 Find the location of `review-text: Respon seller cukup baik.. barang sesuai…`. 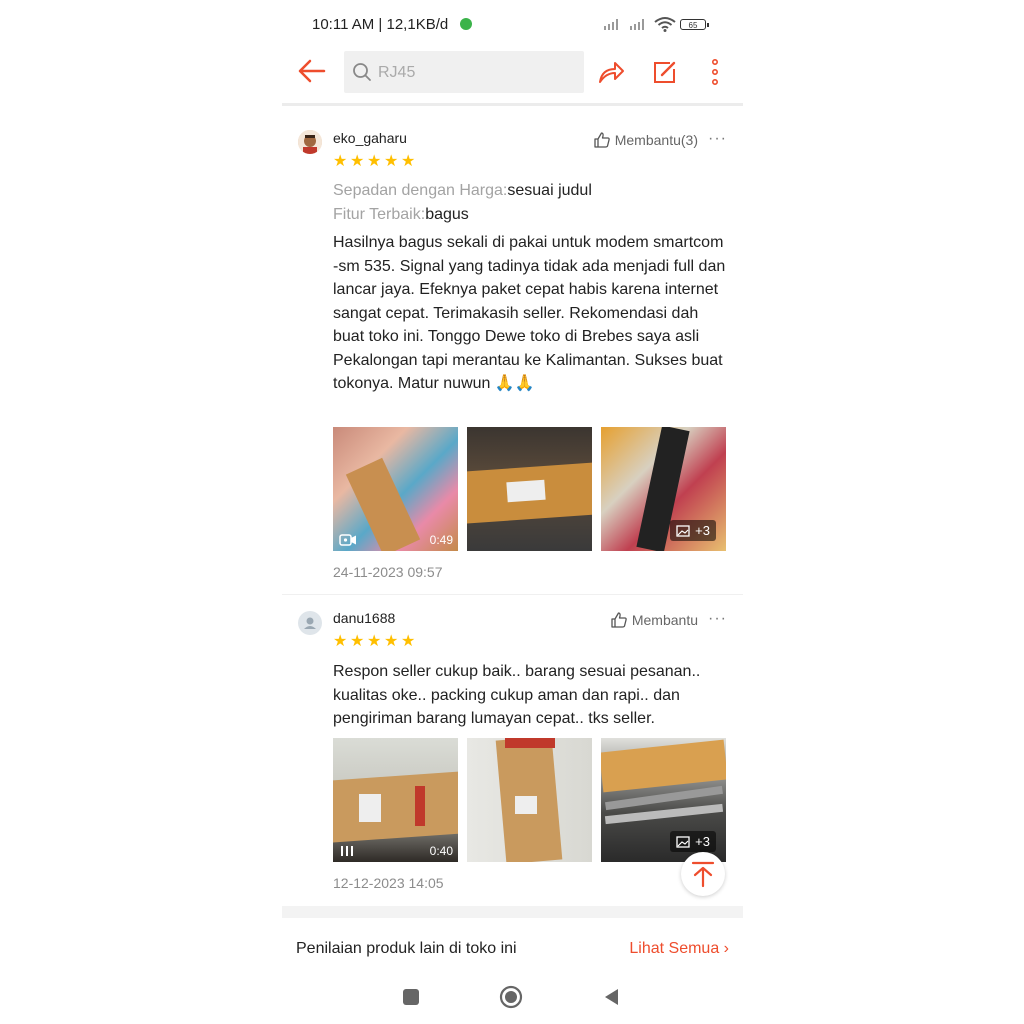

review-text: Respon seller cukup baik.. barang sesuai… is located at coordinates (517, 695).